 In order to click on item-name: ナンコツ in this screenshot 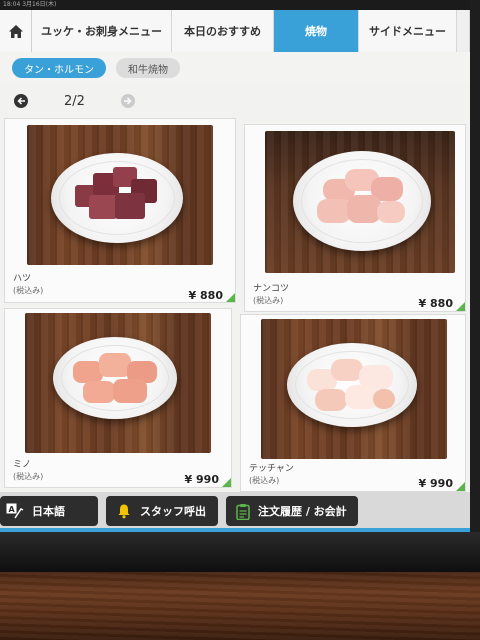, I will do `click(271, 289)`.